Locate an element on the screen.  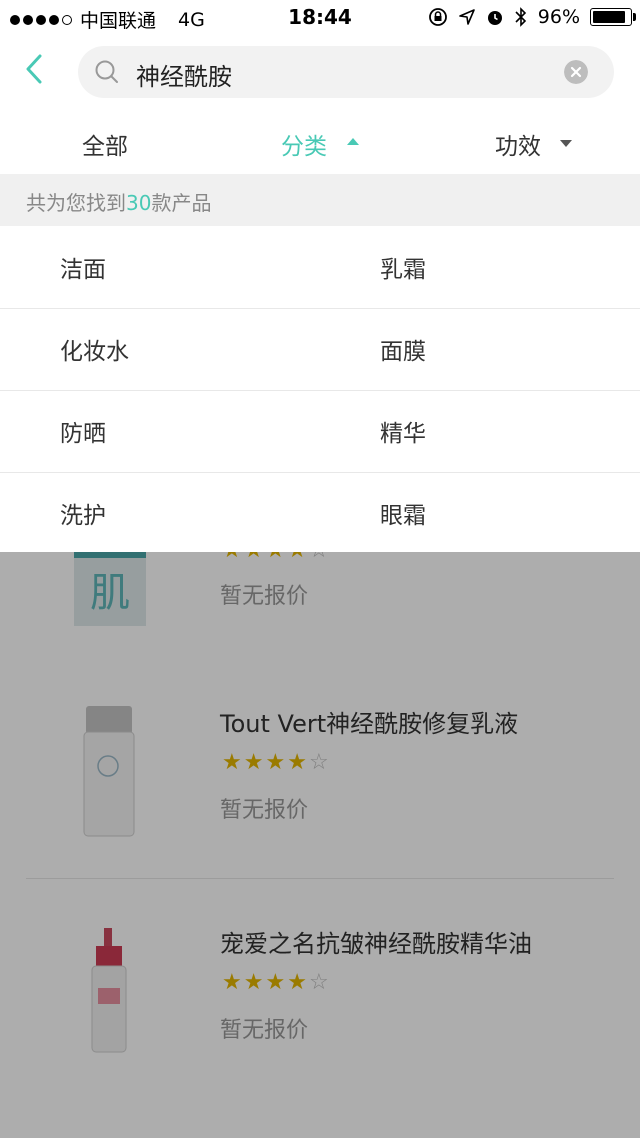
search-input: 神经酰胺 is located at coordinates (346, 72).